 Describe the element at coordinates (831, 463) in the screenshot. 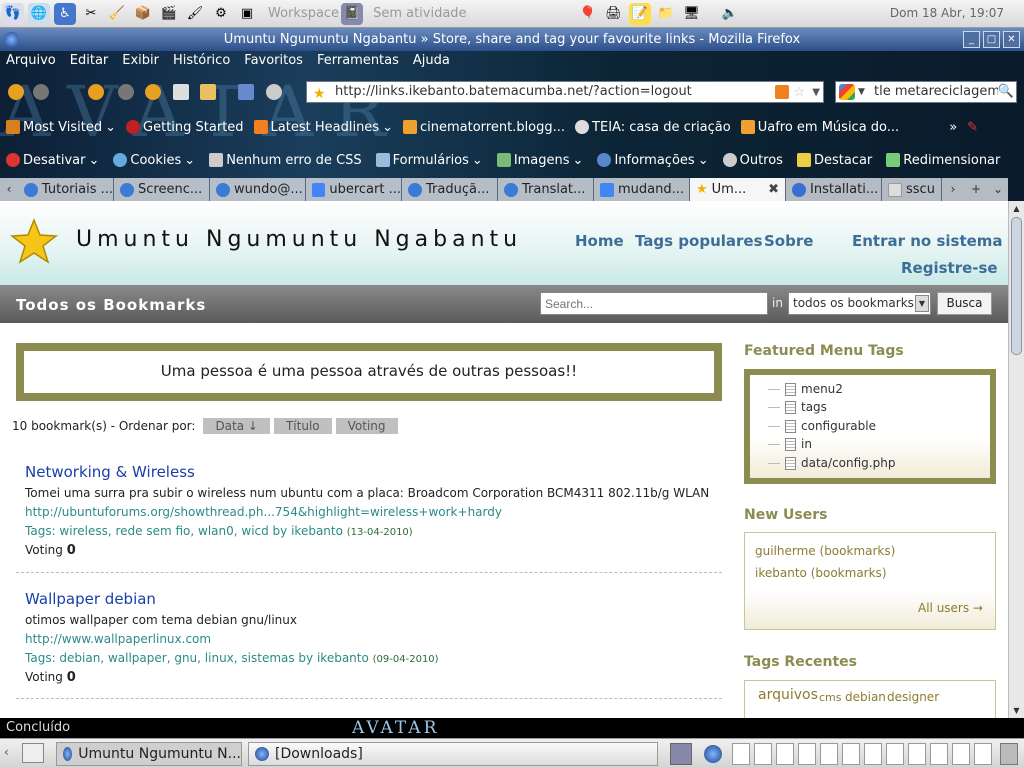

I see `tree-item: data/config.php` at that location.